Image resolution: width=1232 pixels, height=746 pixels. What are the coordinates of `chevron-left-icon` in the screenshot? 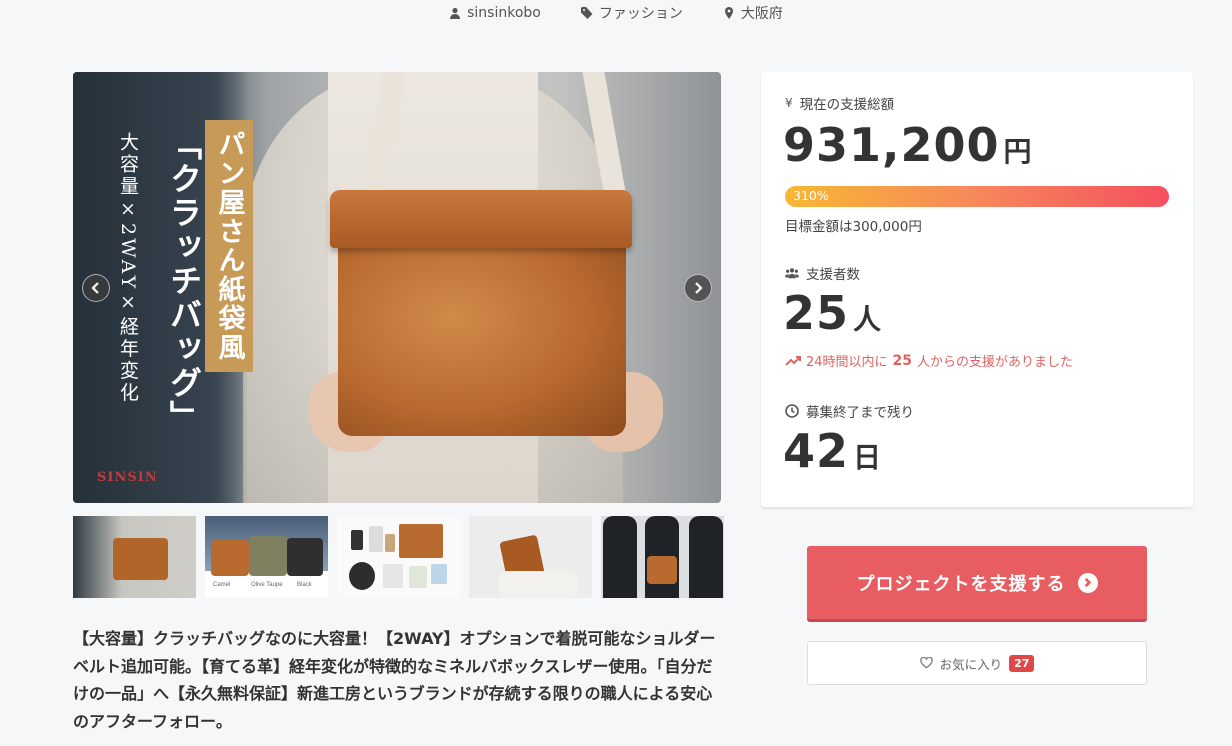 It's located at (95, 288).